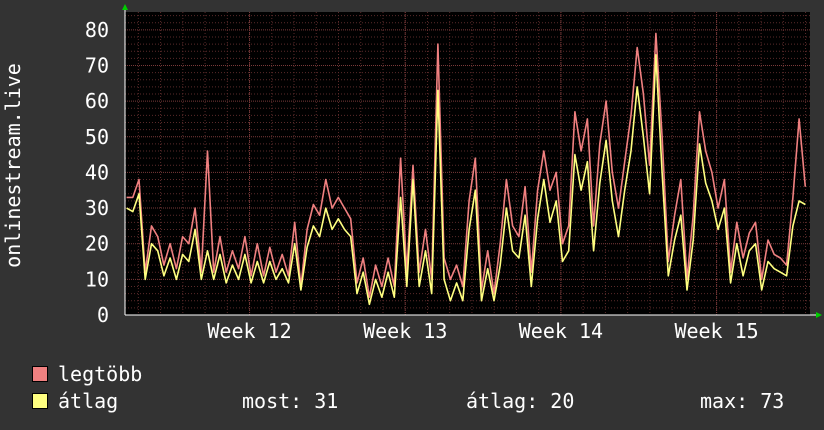 The height and width of the screenshot is (430, 824). I want to click on y-tick-label: 30, so click(97, 208).